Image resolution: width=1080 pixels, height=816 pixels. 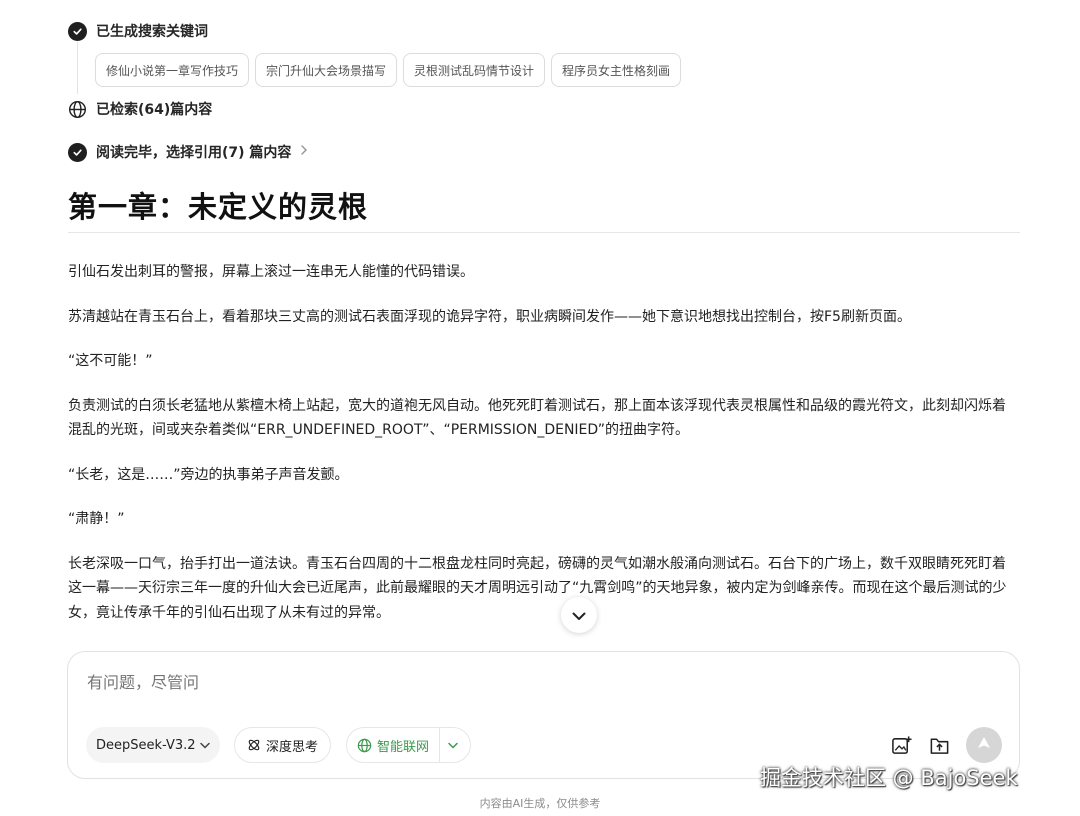 What do you see at coordinates (474, 70) in the screenshot?
I see `keyword-chip: 灵根测试乱码情节设计` at bounding box center [474, 70].